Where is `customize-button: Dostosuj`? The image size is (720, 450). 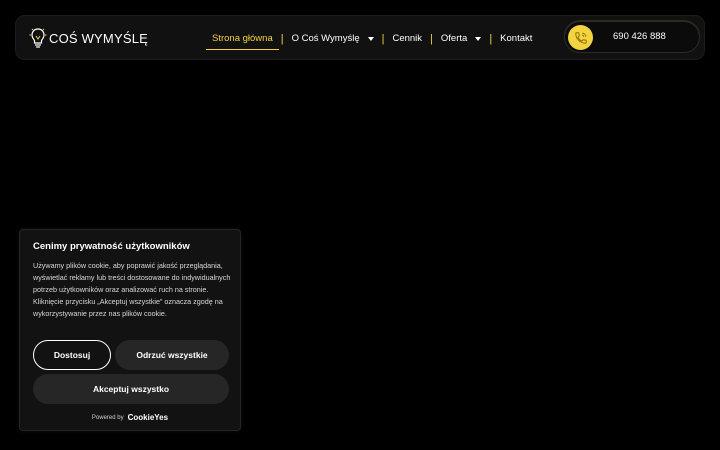 customize-button: Dostosuj is located at coordinates (72, 355).